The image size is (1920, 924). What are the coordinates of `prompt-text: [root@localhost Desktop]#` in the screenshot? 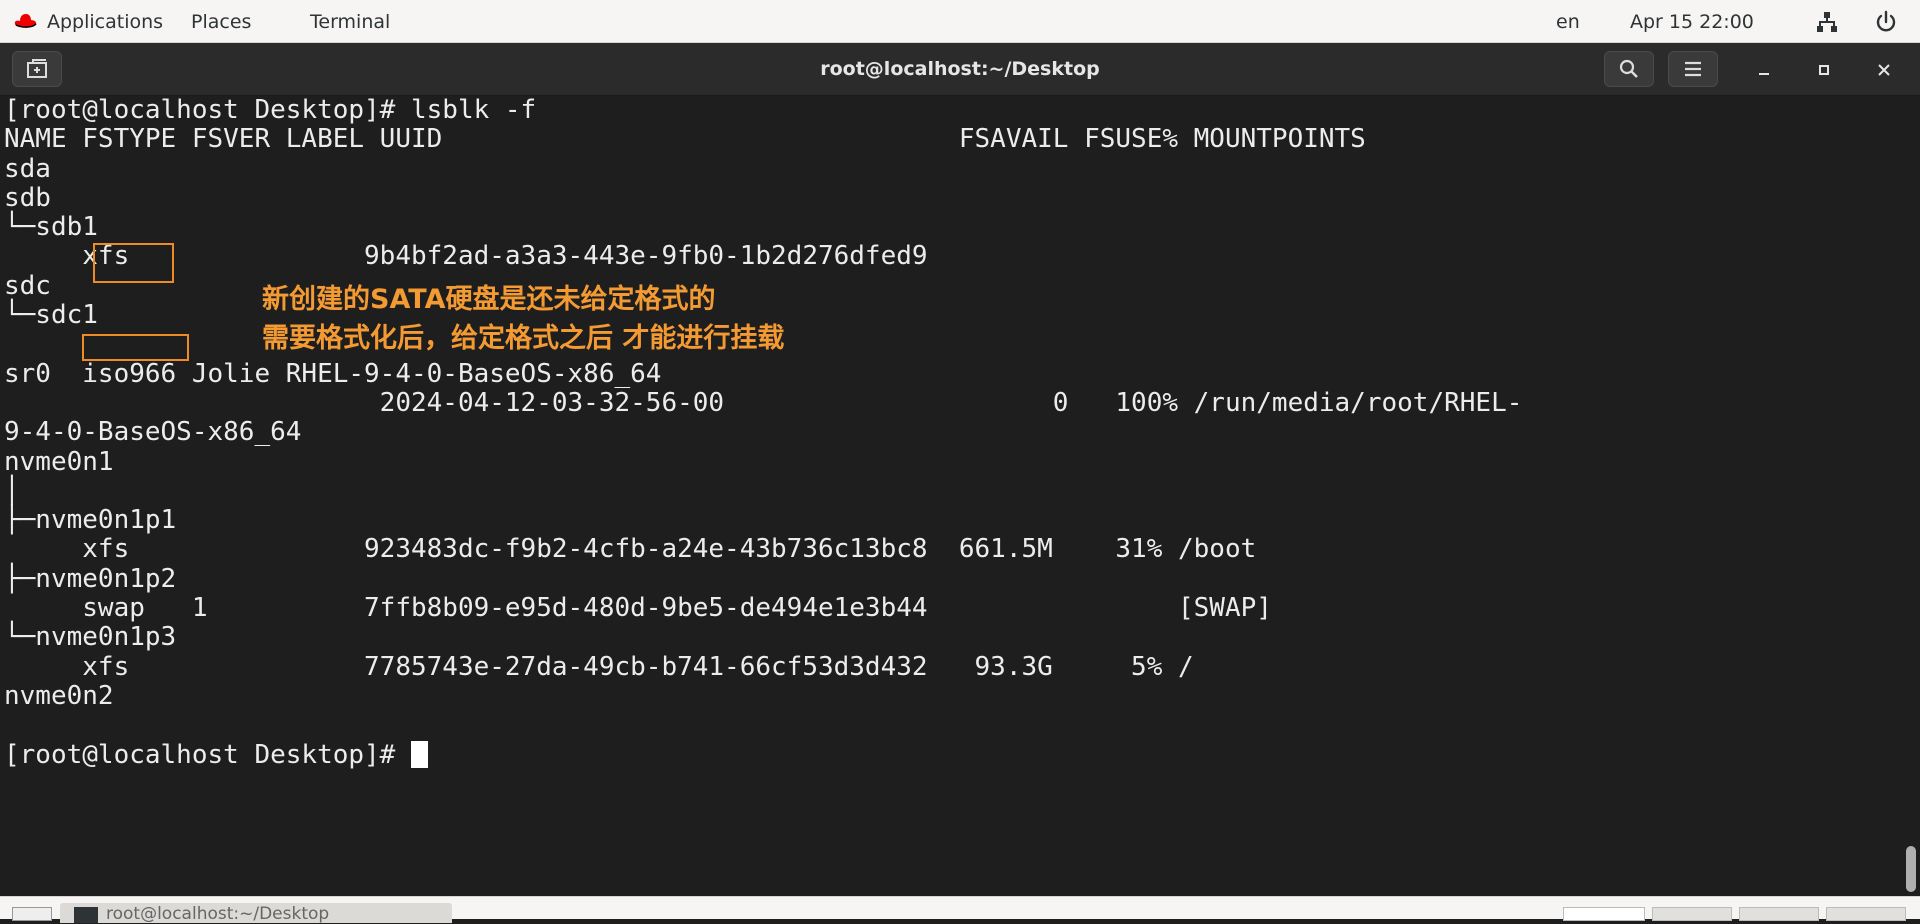 It's located at (207, 754).